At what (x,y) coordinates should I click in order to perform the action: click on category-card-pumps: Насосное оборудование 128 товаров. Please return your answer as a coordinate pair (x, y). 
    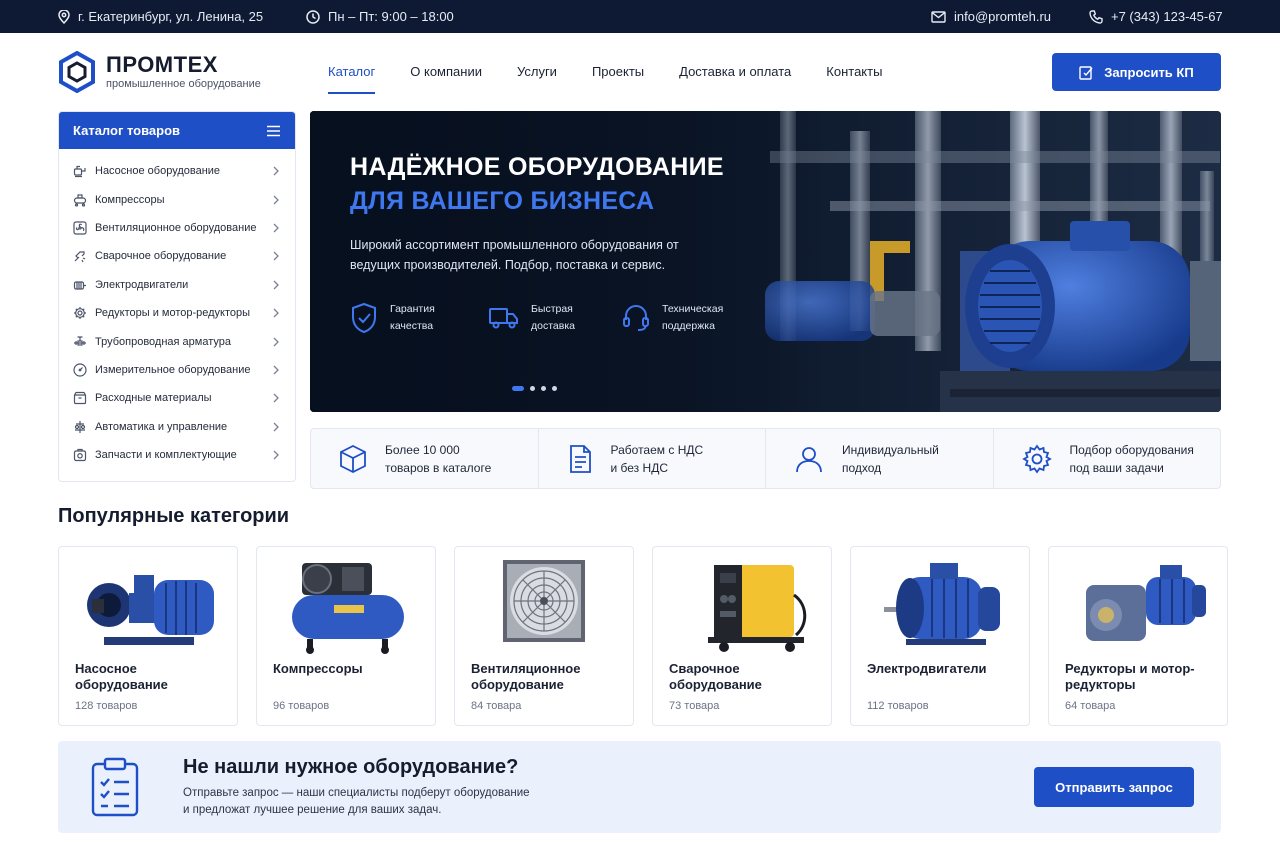
    Looking at the image, I should click on (148, 636).